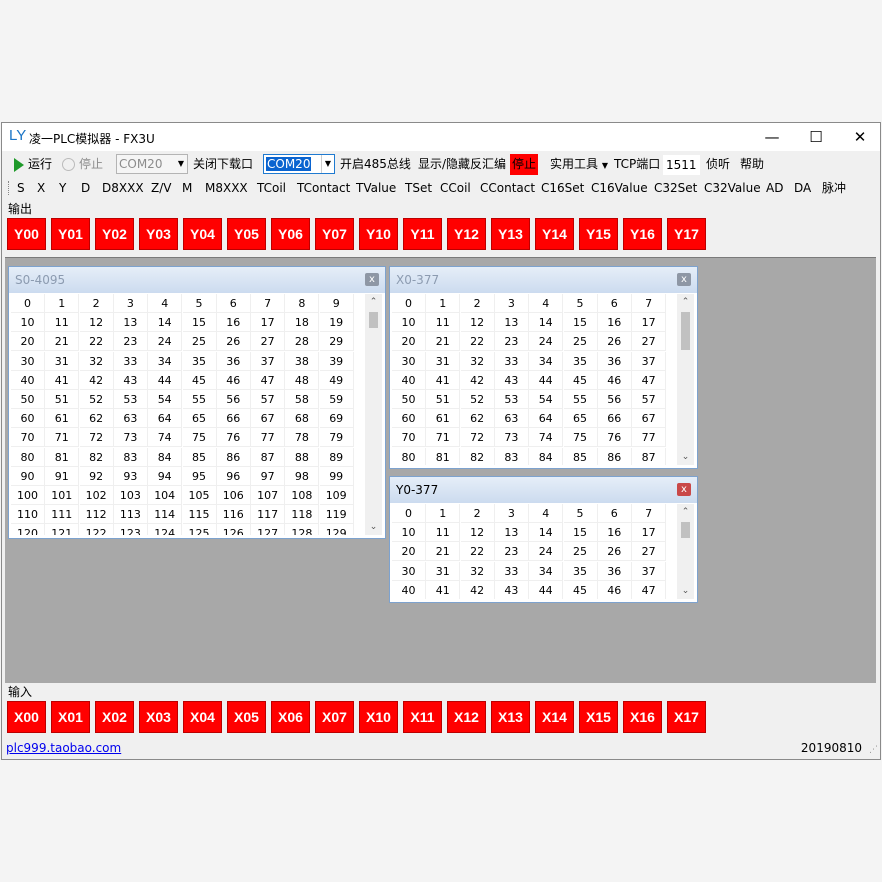 The image size is (882, 882). I want to click on register-cell: 40, so click(409, 589).